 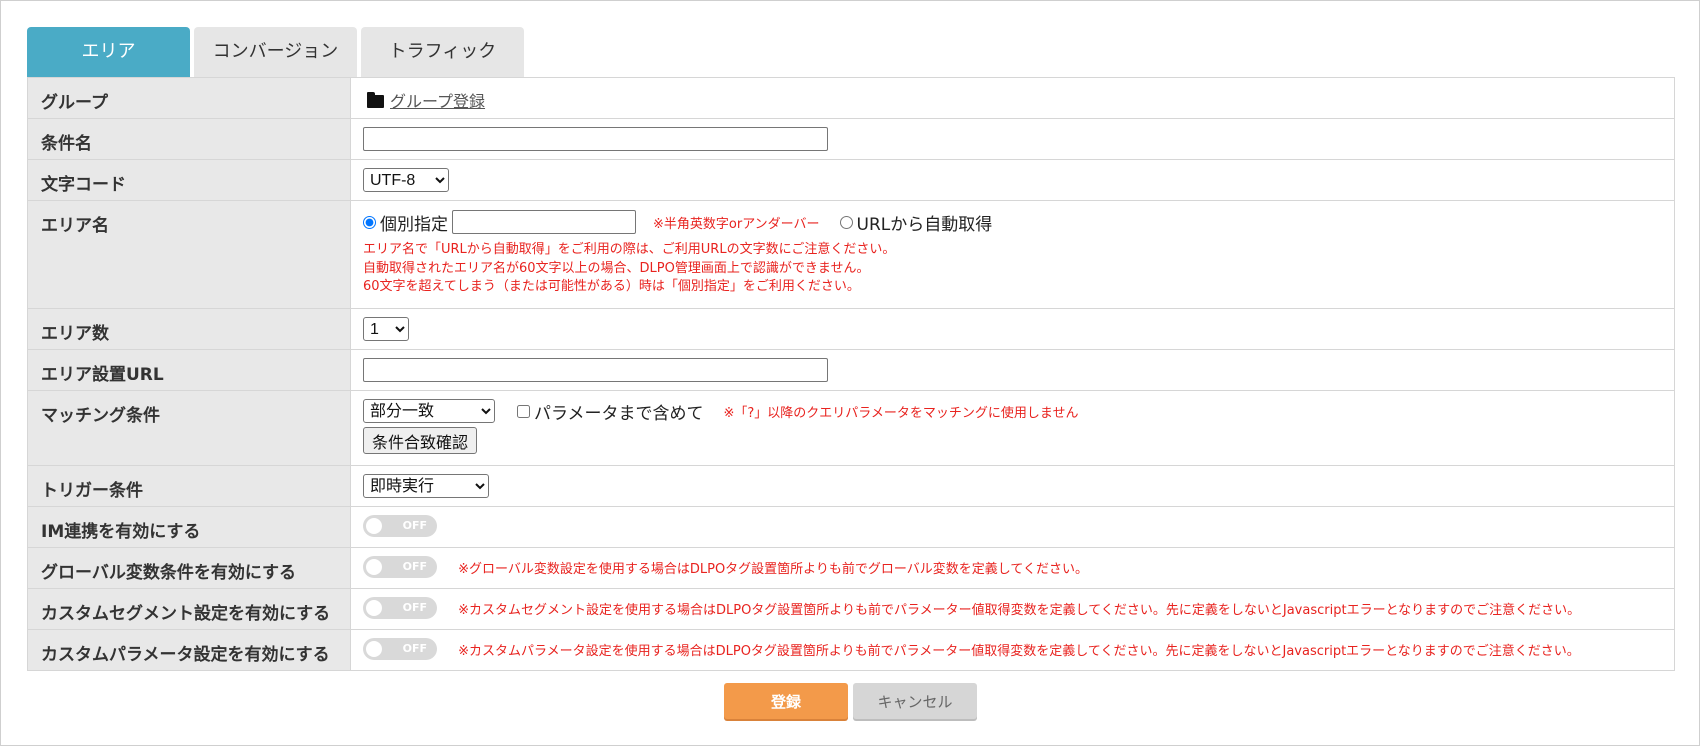 I want to click on global-var-toggle: OFF, so click(x=400, y=567).